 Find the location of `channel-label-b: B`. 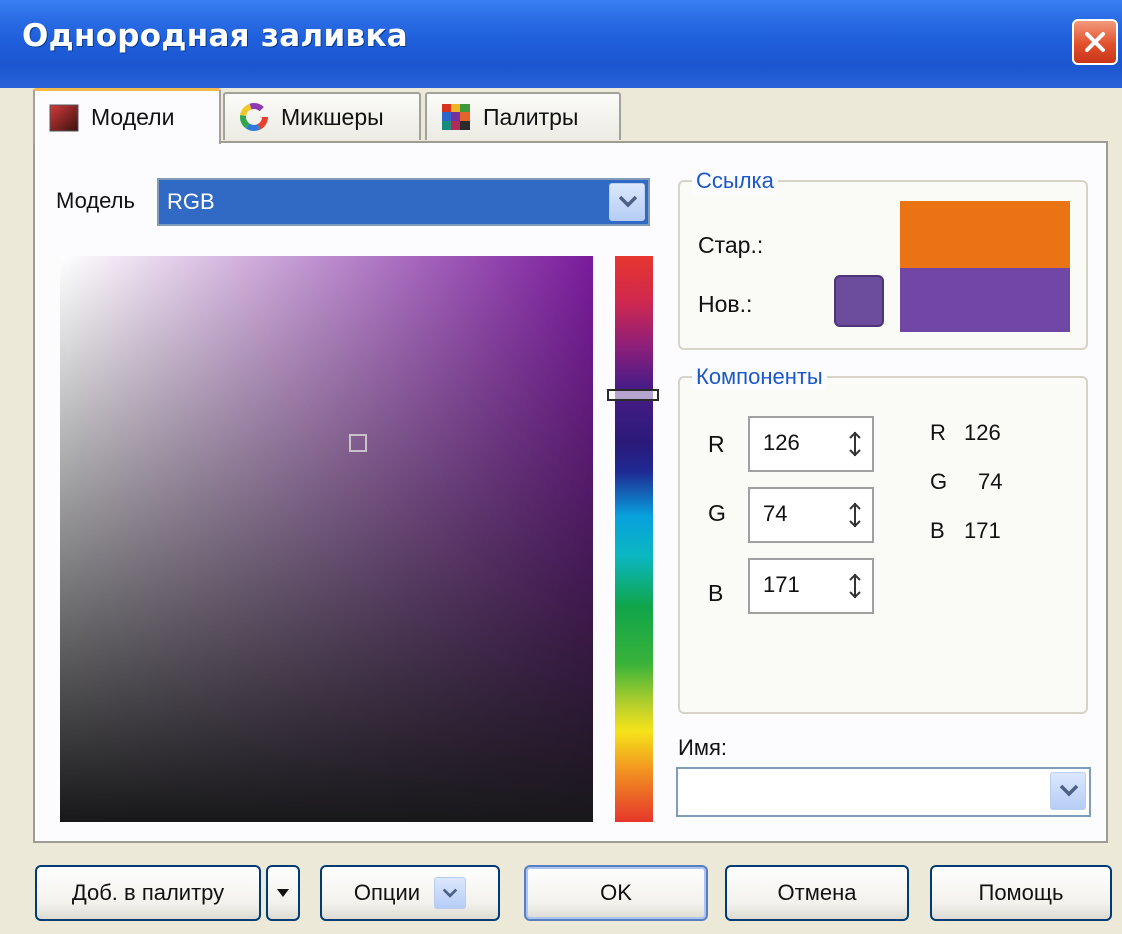

channel-label-b: B is located at coordinates (716, 593).